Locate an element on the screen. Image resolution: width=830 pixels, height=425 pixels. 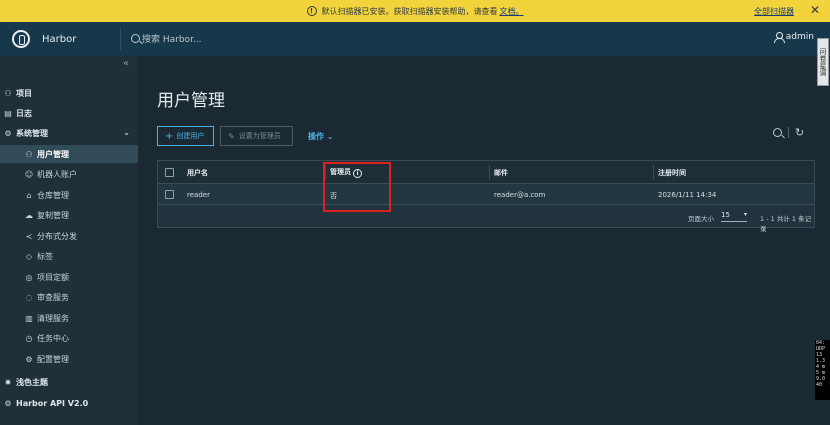
sidebar-item-label: 分布式分发 is located at coordinates (57, 236).